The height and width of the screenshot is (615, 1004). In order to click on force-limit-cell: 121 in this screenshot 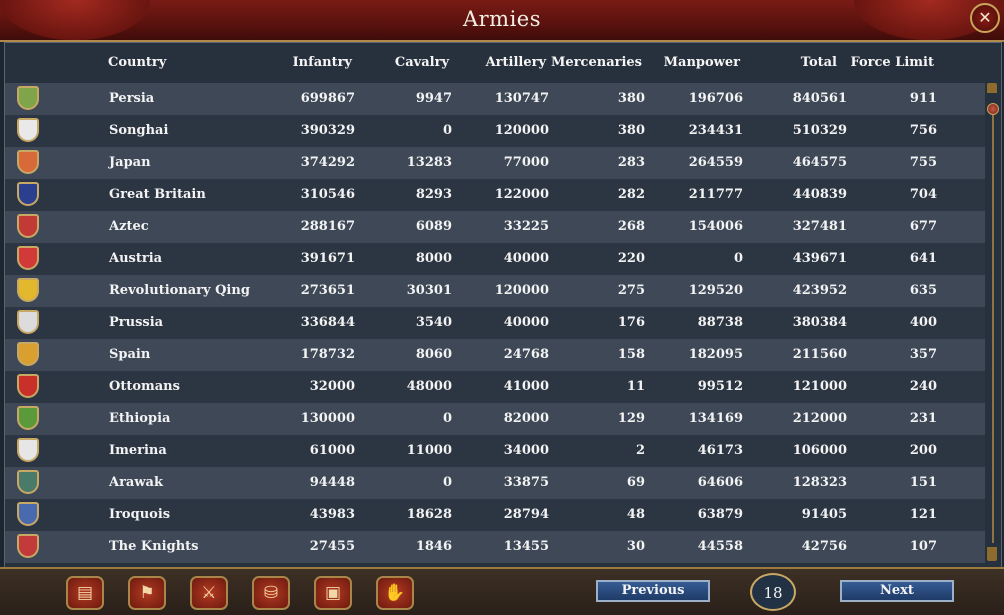, I will do `click(923, 514)`.